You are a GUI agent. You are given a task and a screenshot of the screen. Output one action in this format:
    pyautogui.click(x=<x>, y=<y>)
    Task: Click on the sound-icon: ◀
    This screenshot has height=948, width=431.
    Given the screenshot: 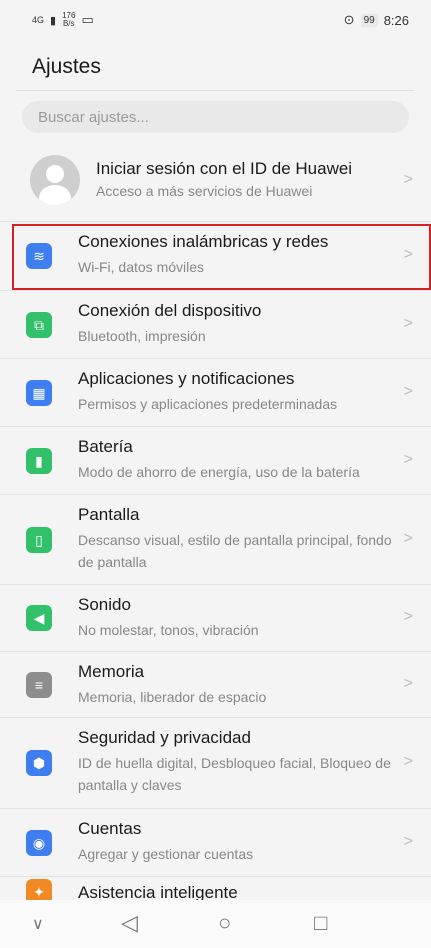 What is the action you would take?
    pyautogui.click(x=39, y=618)
    